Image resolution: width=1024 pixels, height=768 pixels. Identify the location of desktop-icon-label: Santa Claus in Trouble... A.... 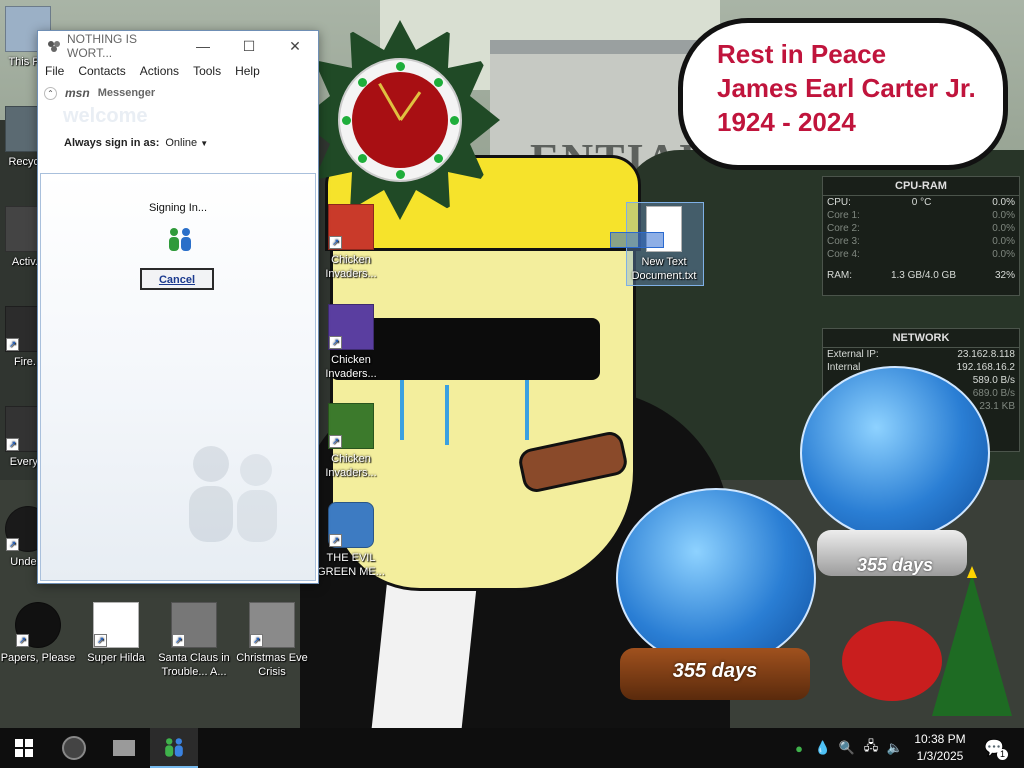
(194, 665).